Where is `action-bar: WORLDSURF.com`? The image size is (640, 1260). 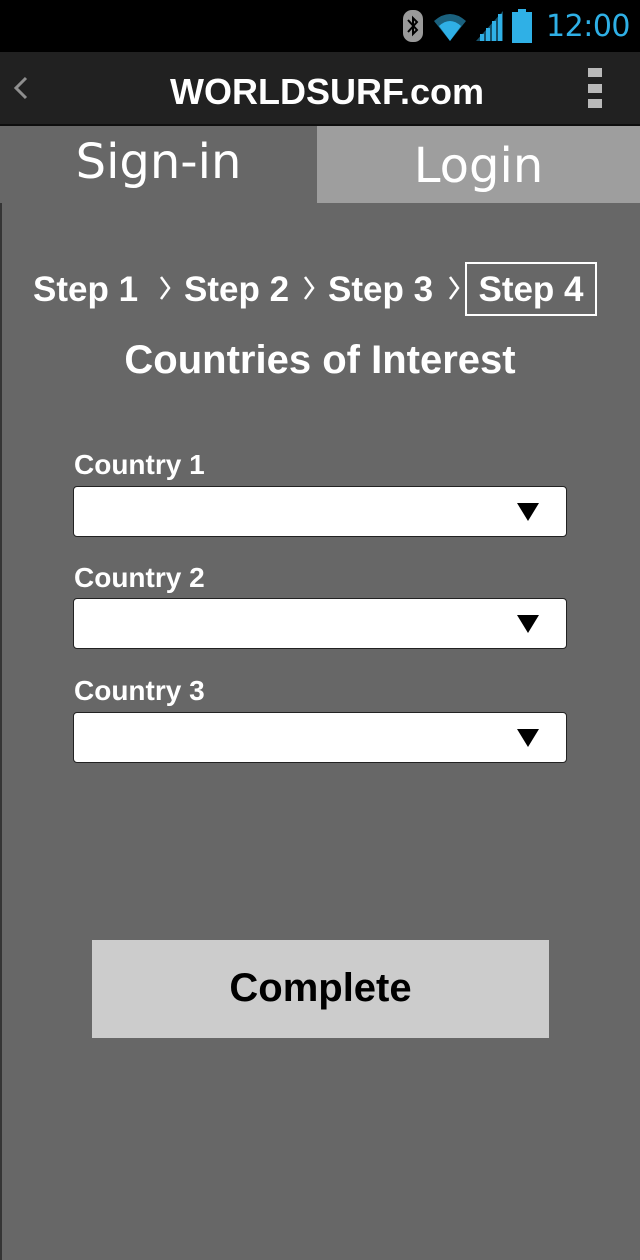 action-bar: WORLDSURF.com is located at coordinates (320, 89).